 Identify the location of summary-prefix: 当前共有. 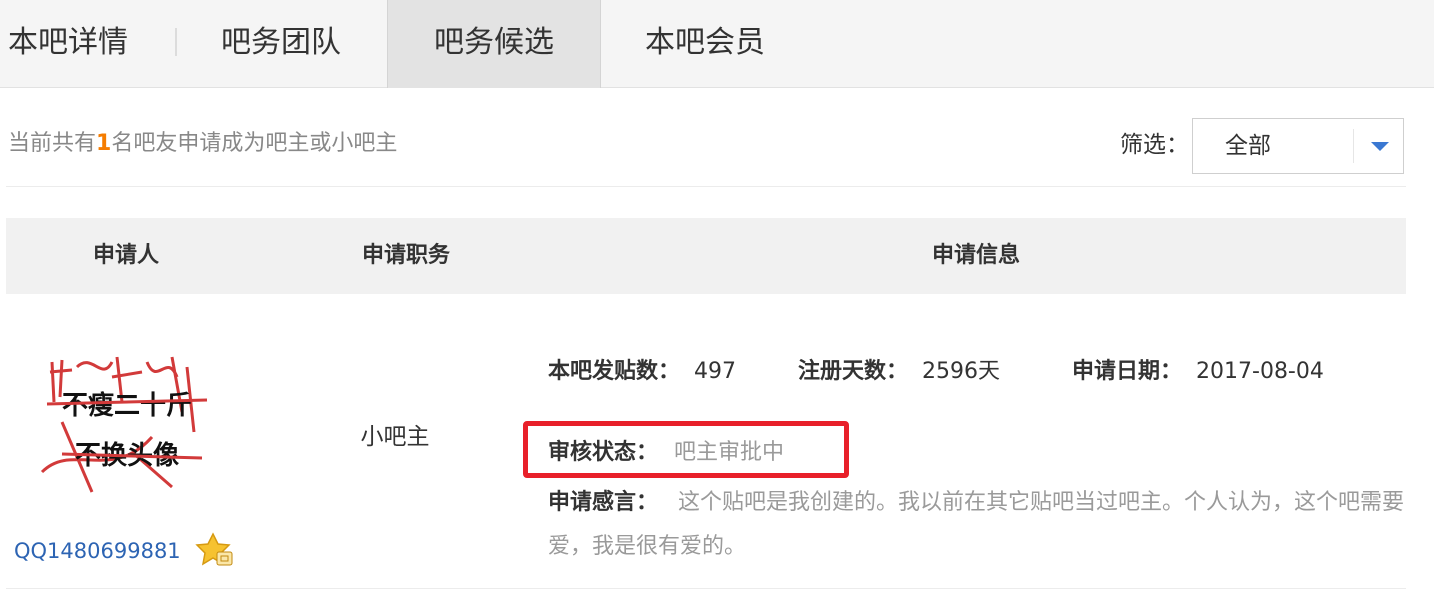
(52, 143).